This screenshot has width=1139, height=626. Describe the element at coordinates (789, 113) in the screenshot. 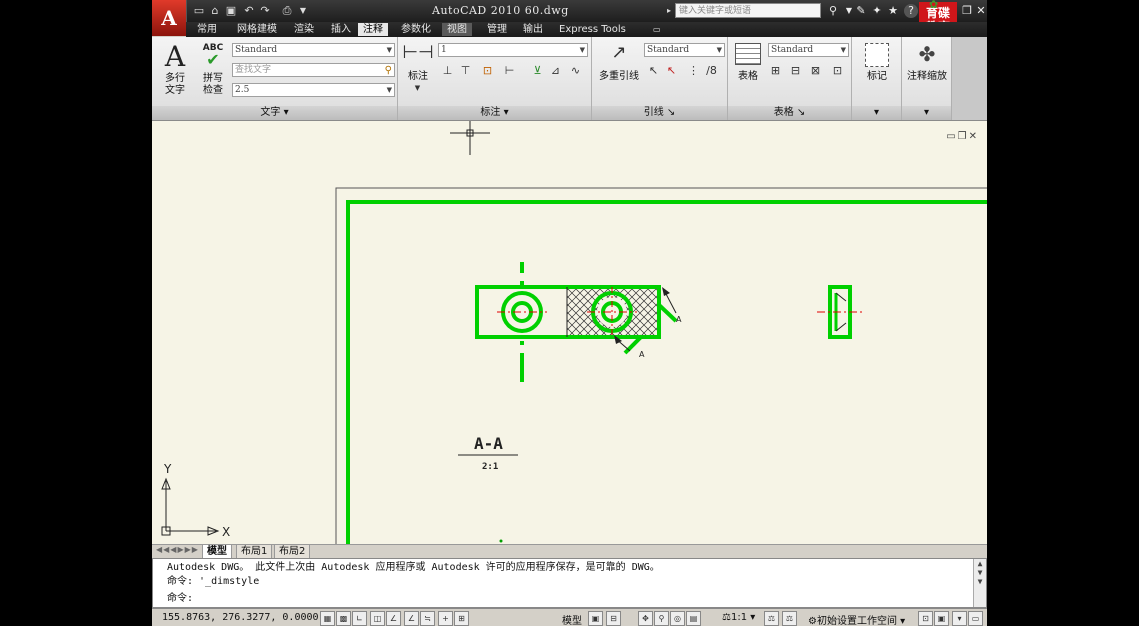

I see `tables-panel-title: 表格 ↘` at that location.